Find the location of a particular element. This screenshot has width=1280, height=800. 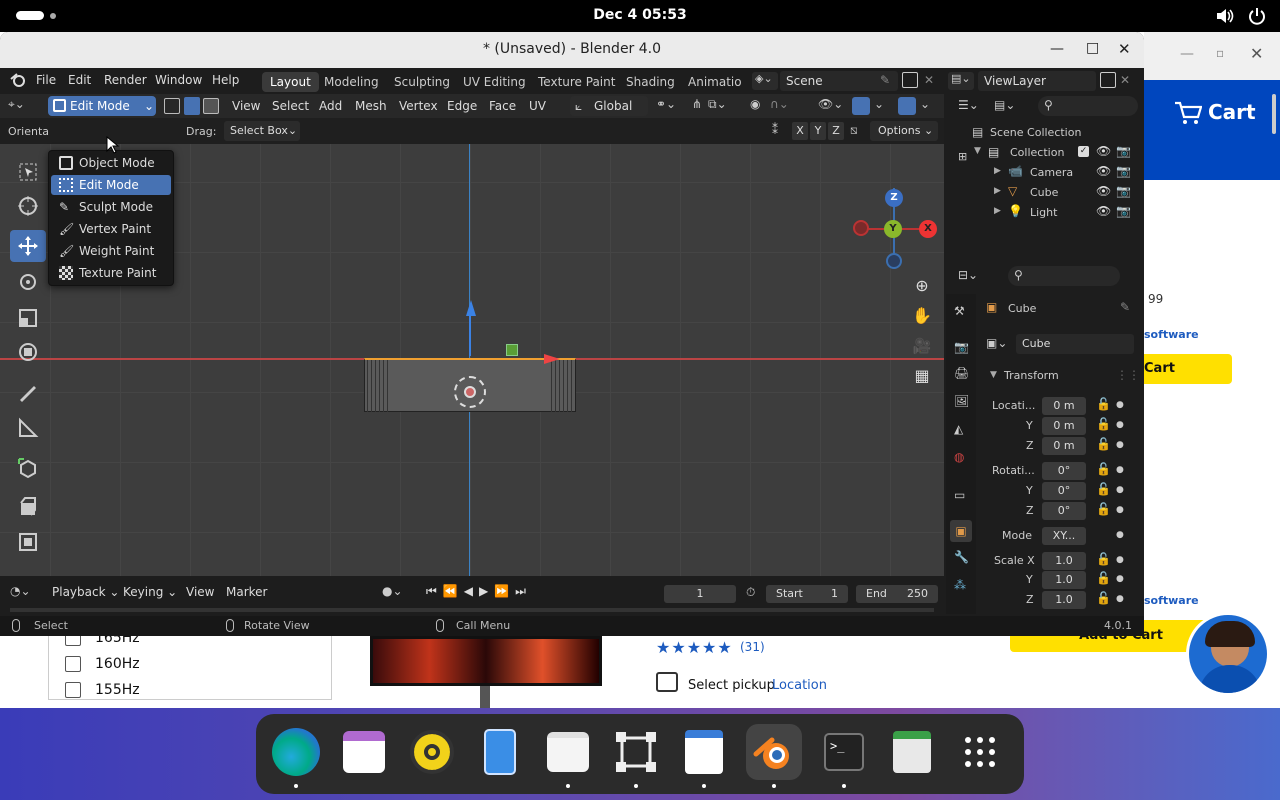

auto-merge-icon: ⧅ is located at coordinates (854, 130).